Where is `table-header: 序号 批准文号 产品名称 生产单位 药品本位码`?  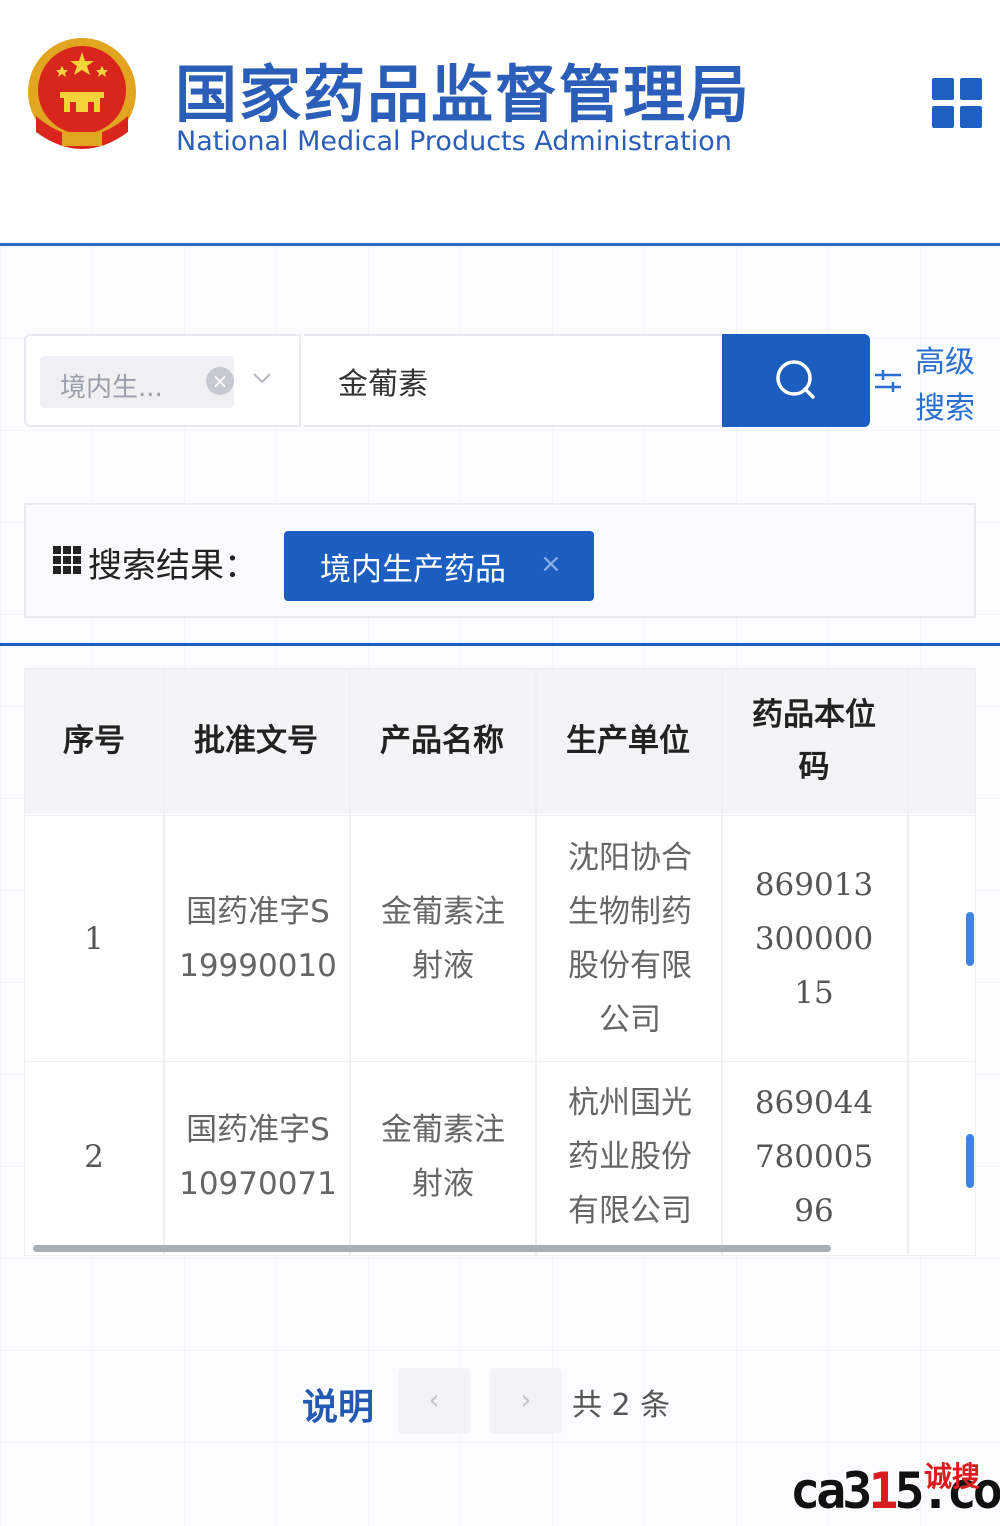 table-header: 序号 批准文号 产品名称 生产单位 药品本位码 is located at coordinates (500, 741).